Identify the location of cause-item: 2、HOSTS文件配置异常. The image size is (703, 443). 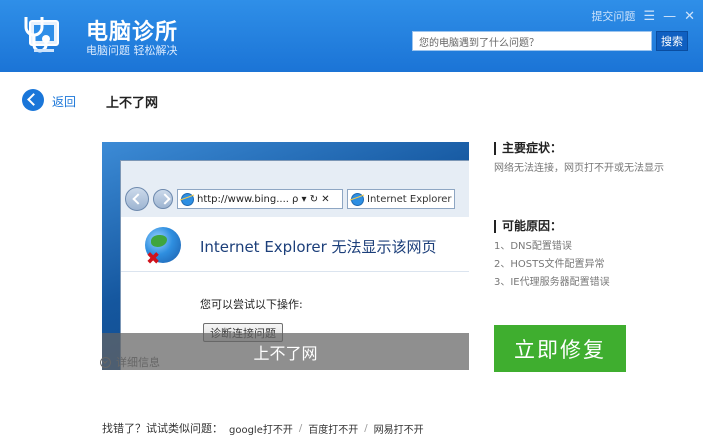
(549, 264).